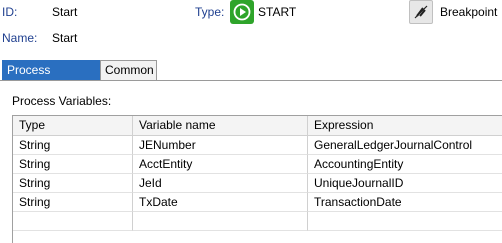  What do you see at coordinates (10, 12) in the screenshot?
I see `id-label: ID:` at bounding box center [10, 12].